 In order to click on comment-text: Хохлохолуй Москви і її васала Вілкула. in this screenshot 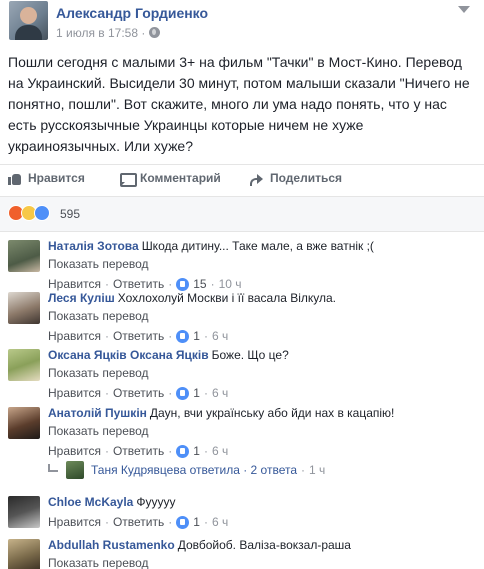, I will do `click(227, 298)`.